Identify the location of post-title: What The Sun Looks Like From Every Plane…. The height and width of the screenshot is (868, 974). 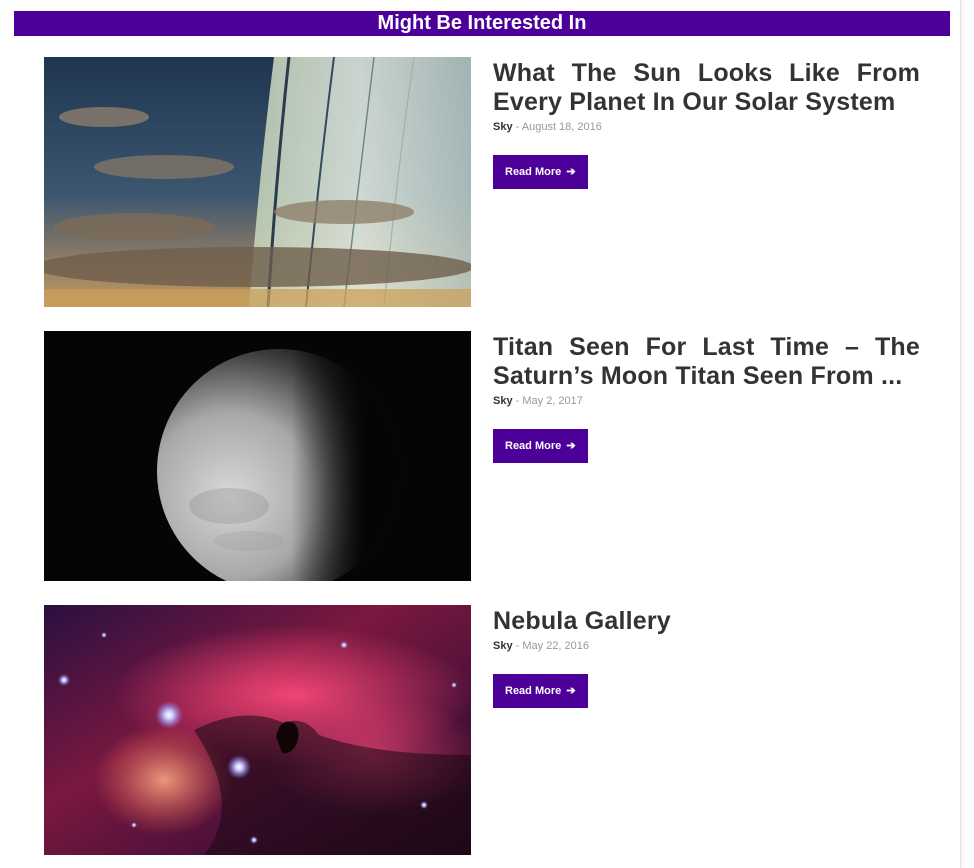
(706, 87).